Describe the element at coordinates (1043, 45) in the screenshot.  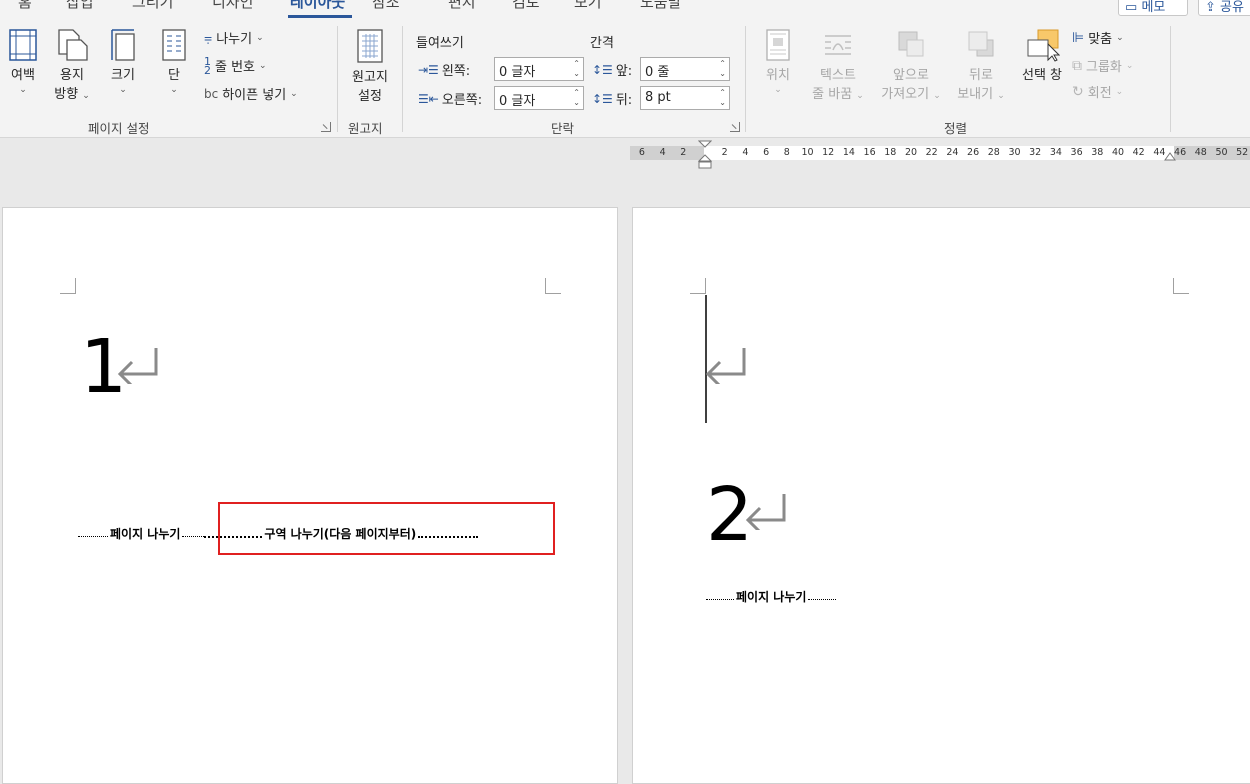
I see `selection-pane-icon` at that location.